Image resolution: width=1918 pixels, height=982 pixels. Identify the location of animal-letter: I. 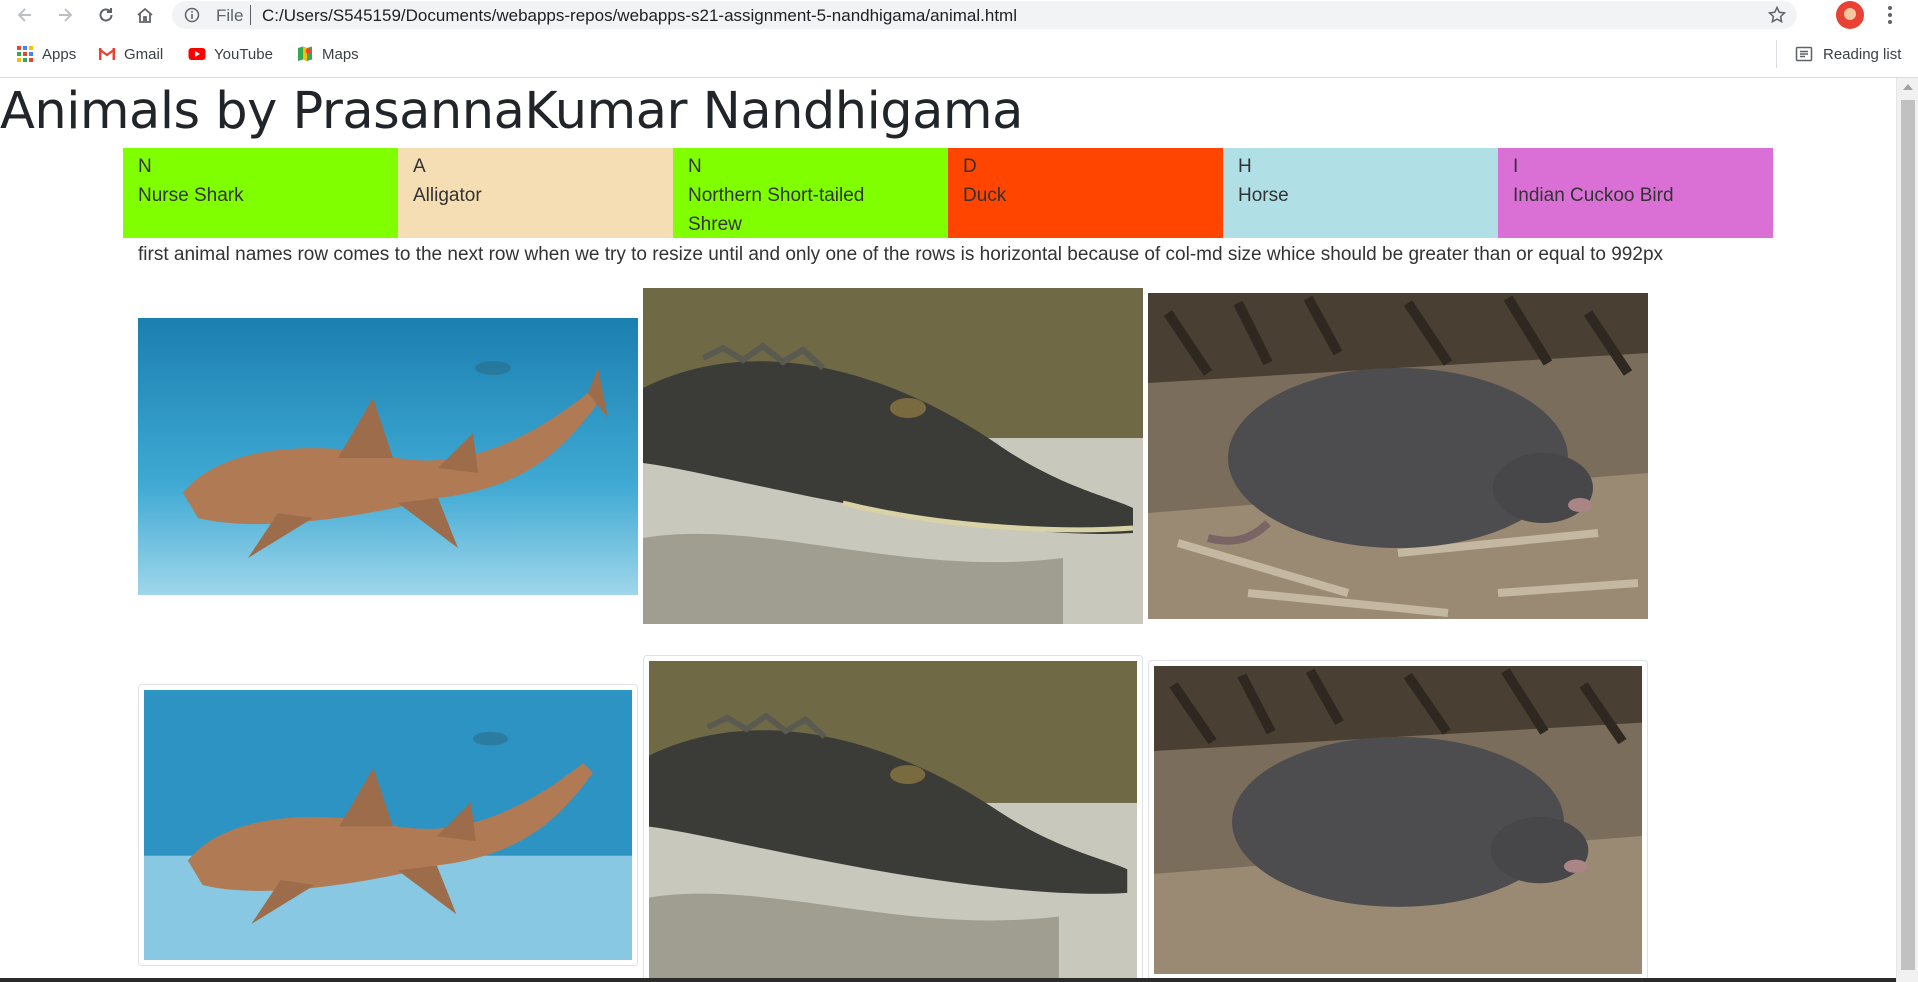
(1516, 166).